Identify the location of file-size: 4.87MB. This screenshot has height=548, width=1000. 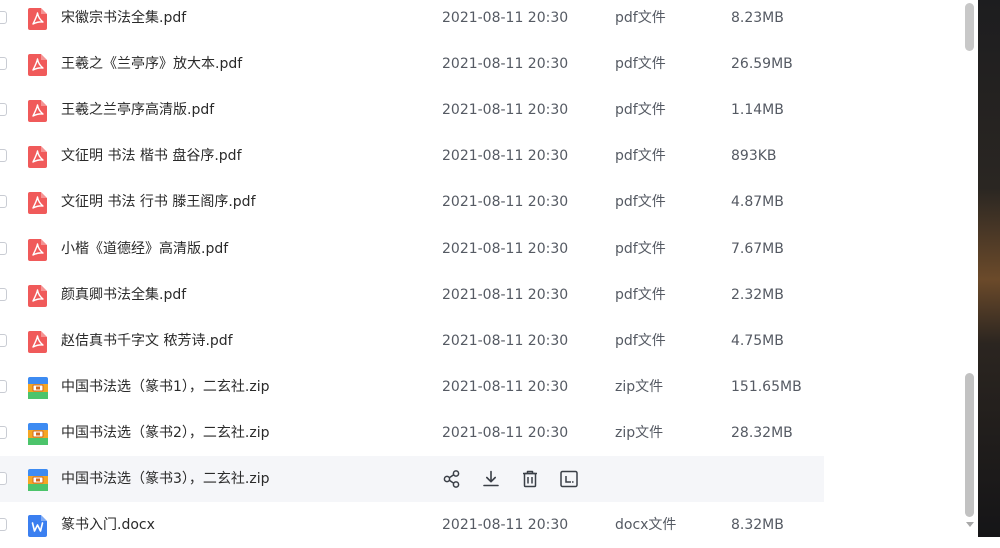
(757, 202).